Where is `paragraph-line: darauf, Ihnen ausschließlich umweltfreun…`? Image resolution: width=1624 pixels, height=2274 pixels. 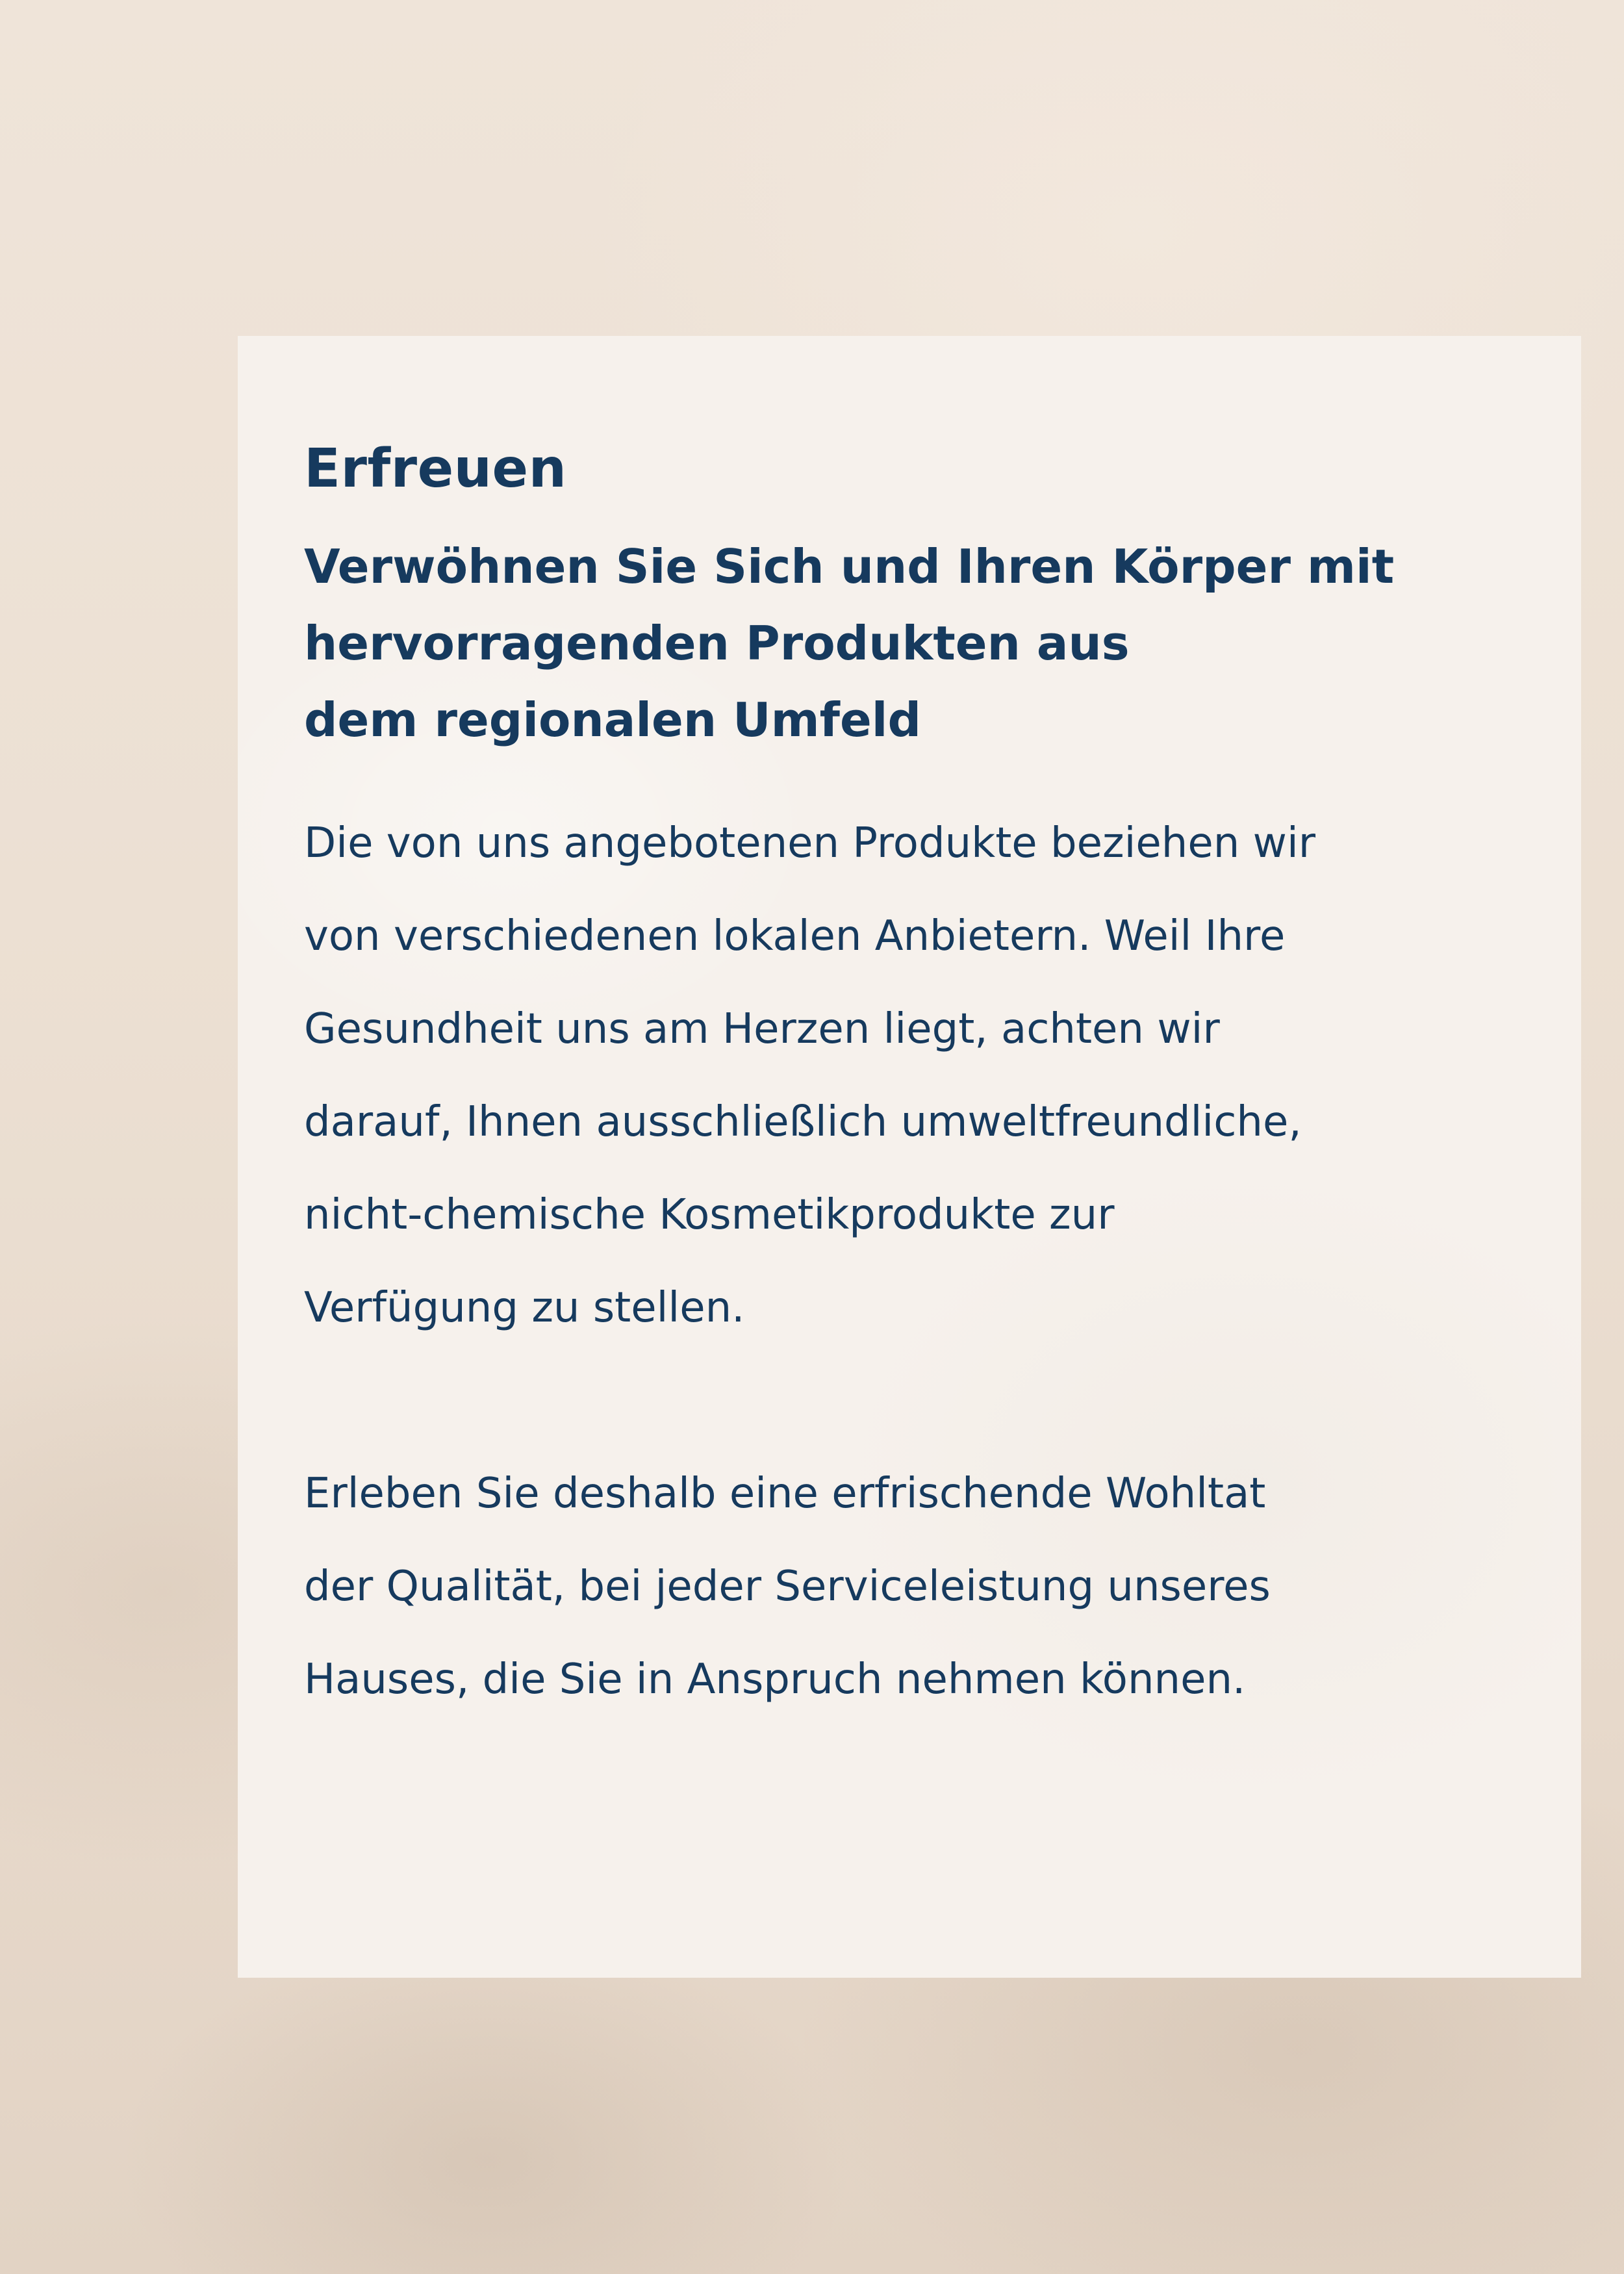
paragraph-line: darauf, Ihnen ausschließlich umweltfreun… is located at coordinates (803, 1122).